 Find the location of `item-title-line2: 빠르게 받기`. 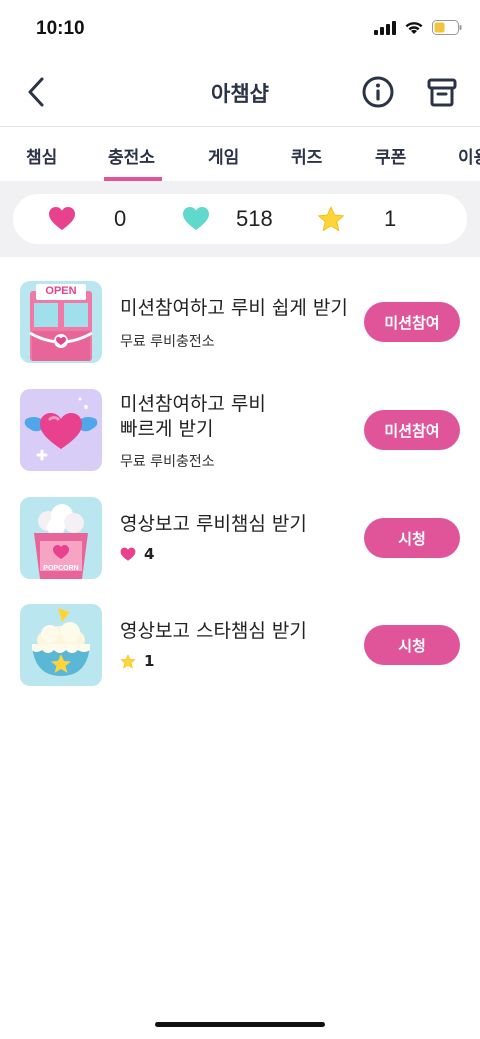

item-title-line2: 빠르게 받기 is located at coordinates (167, 429).